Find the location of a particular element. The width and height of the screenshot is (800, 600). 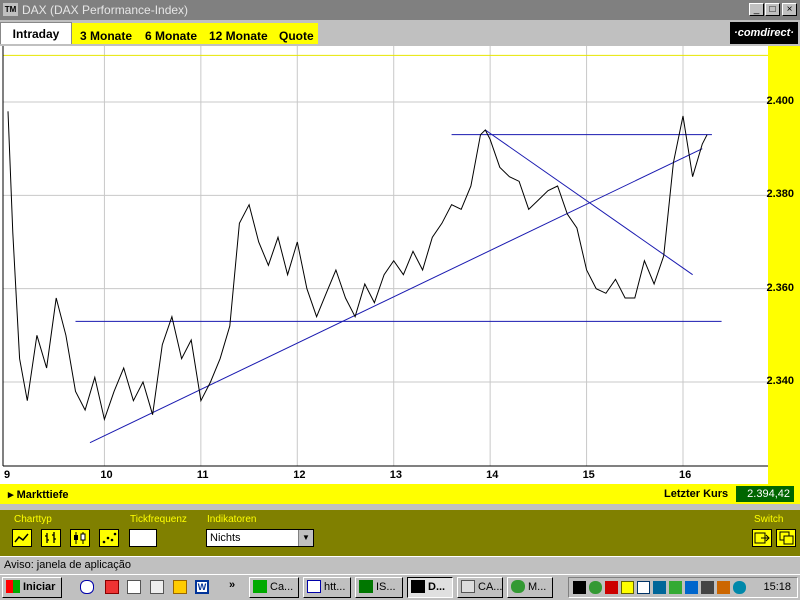

tool-quicklaunch-icon is located at coordinates (180, 587).